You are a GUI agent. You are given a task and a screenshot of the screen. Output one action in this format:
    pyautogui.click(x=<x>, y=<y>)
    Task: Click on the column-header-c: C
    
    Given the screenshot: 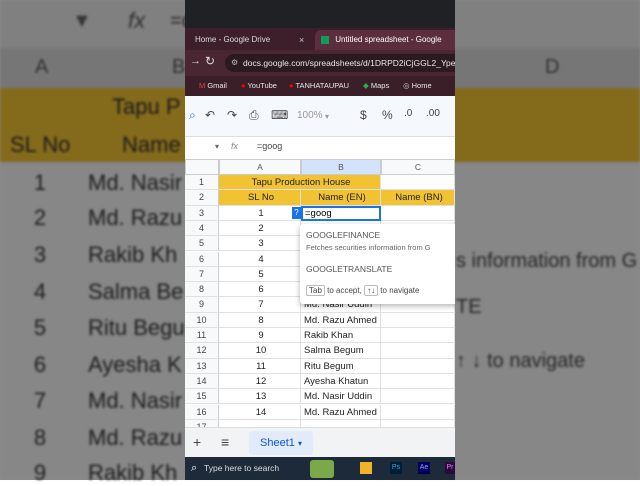 What is the action you would take?
    pyautogui.click(x=418, y=167)
    